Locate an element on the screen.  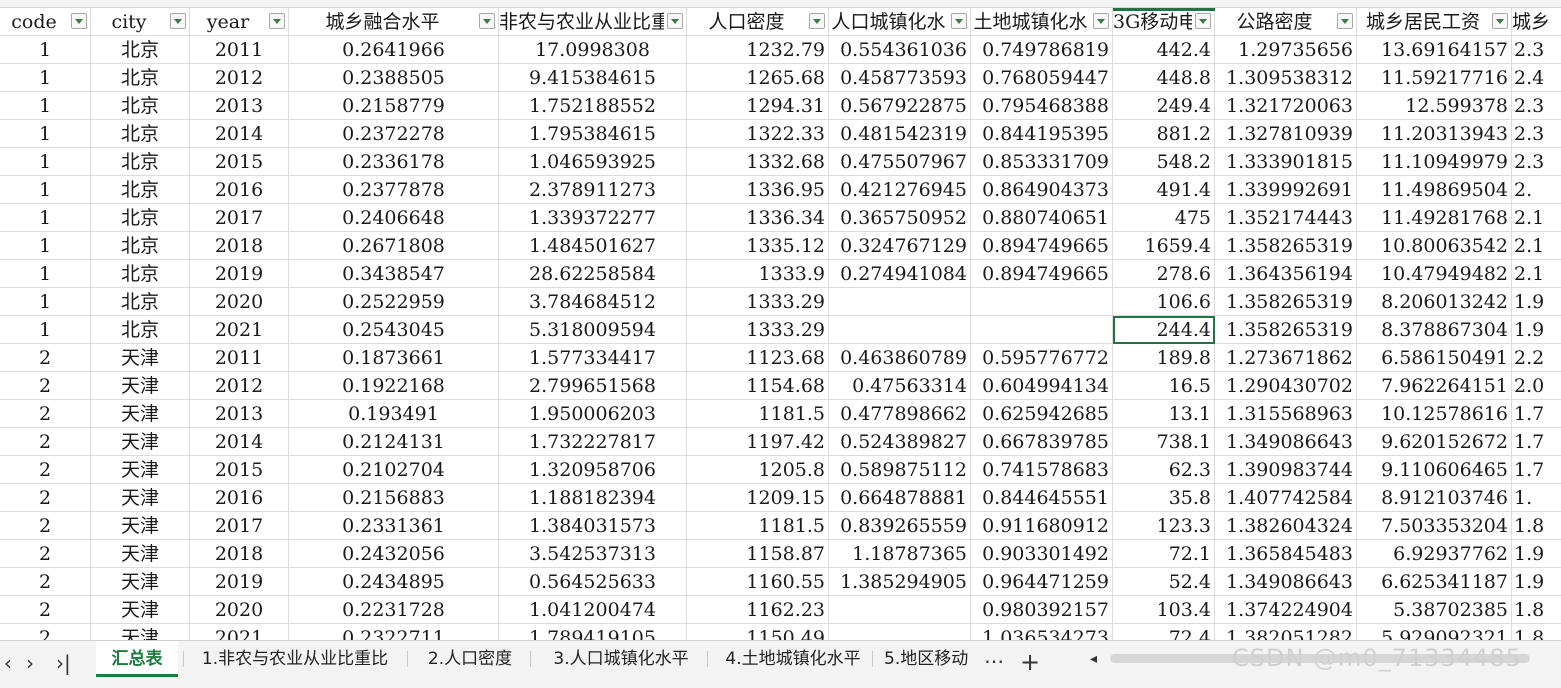
table-cell: 0.567922875 is located at coordinates (900, 106).